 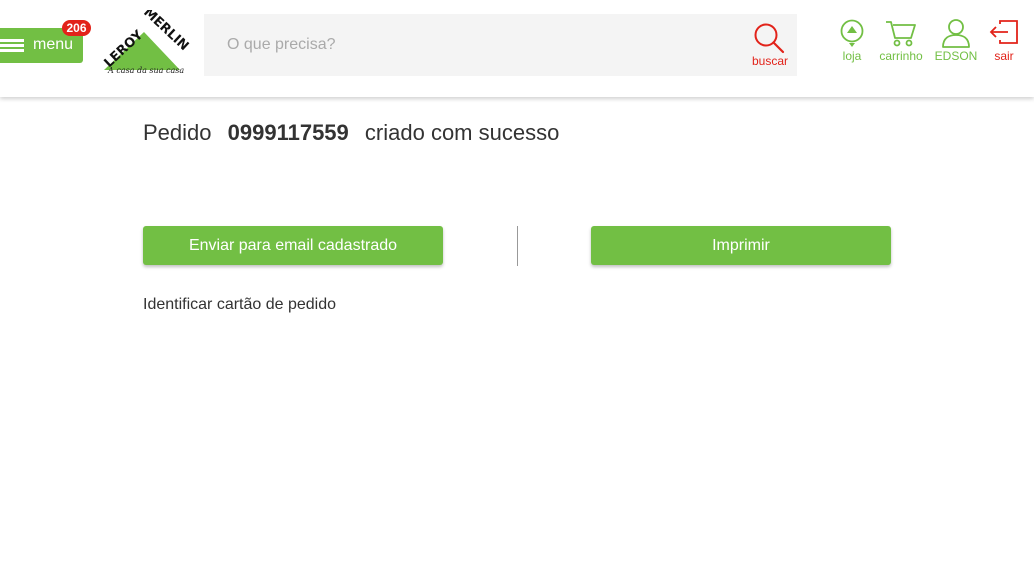 What do you see at coordinates (1004, 56) in the screenshot?
I see `logout-label: sair` at bounding box center [1004, 56].